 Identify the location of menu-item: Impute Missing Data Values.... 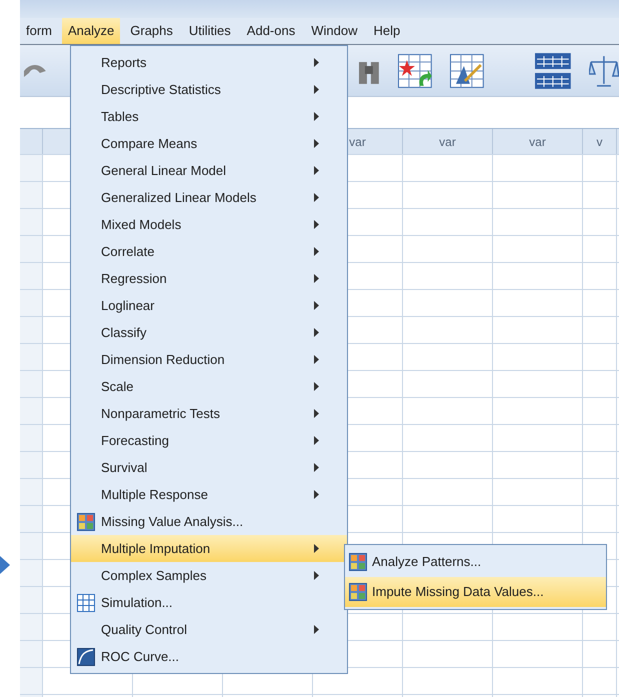
(475, 592).